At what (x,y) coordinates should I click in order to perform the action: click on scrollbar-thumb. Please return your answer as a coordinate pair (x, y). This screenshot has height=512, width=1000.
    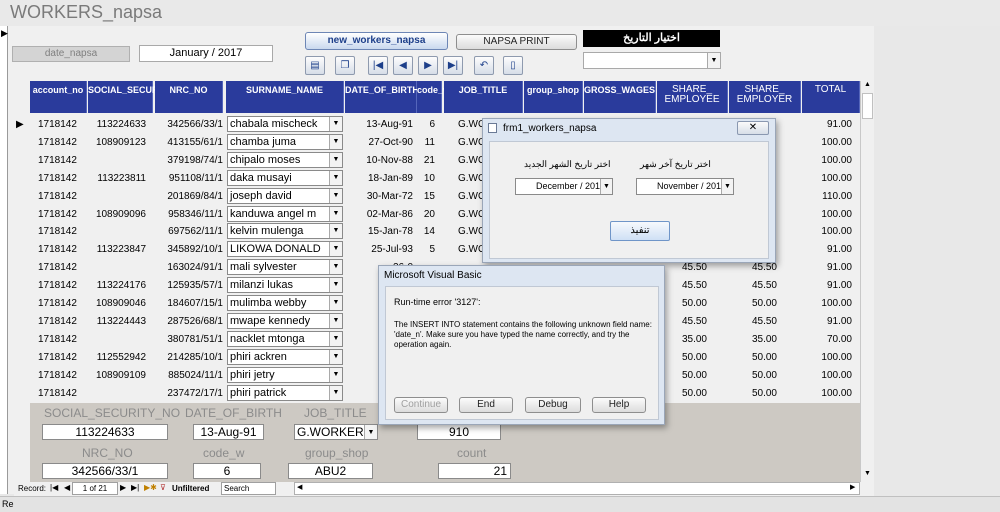
    Looking at the image, I should click on (867, 106).